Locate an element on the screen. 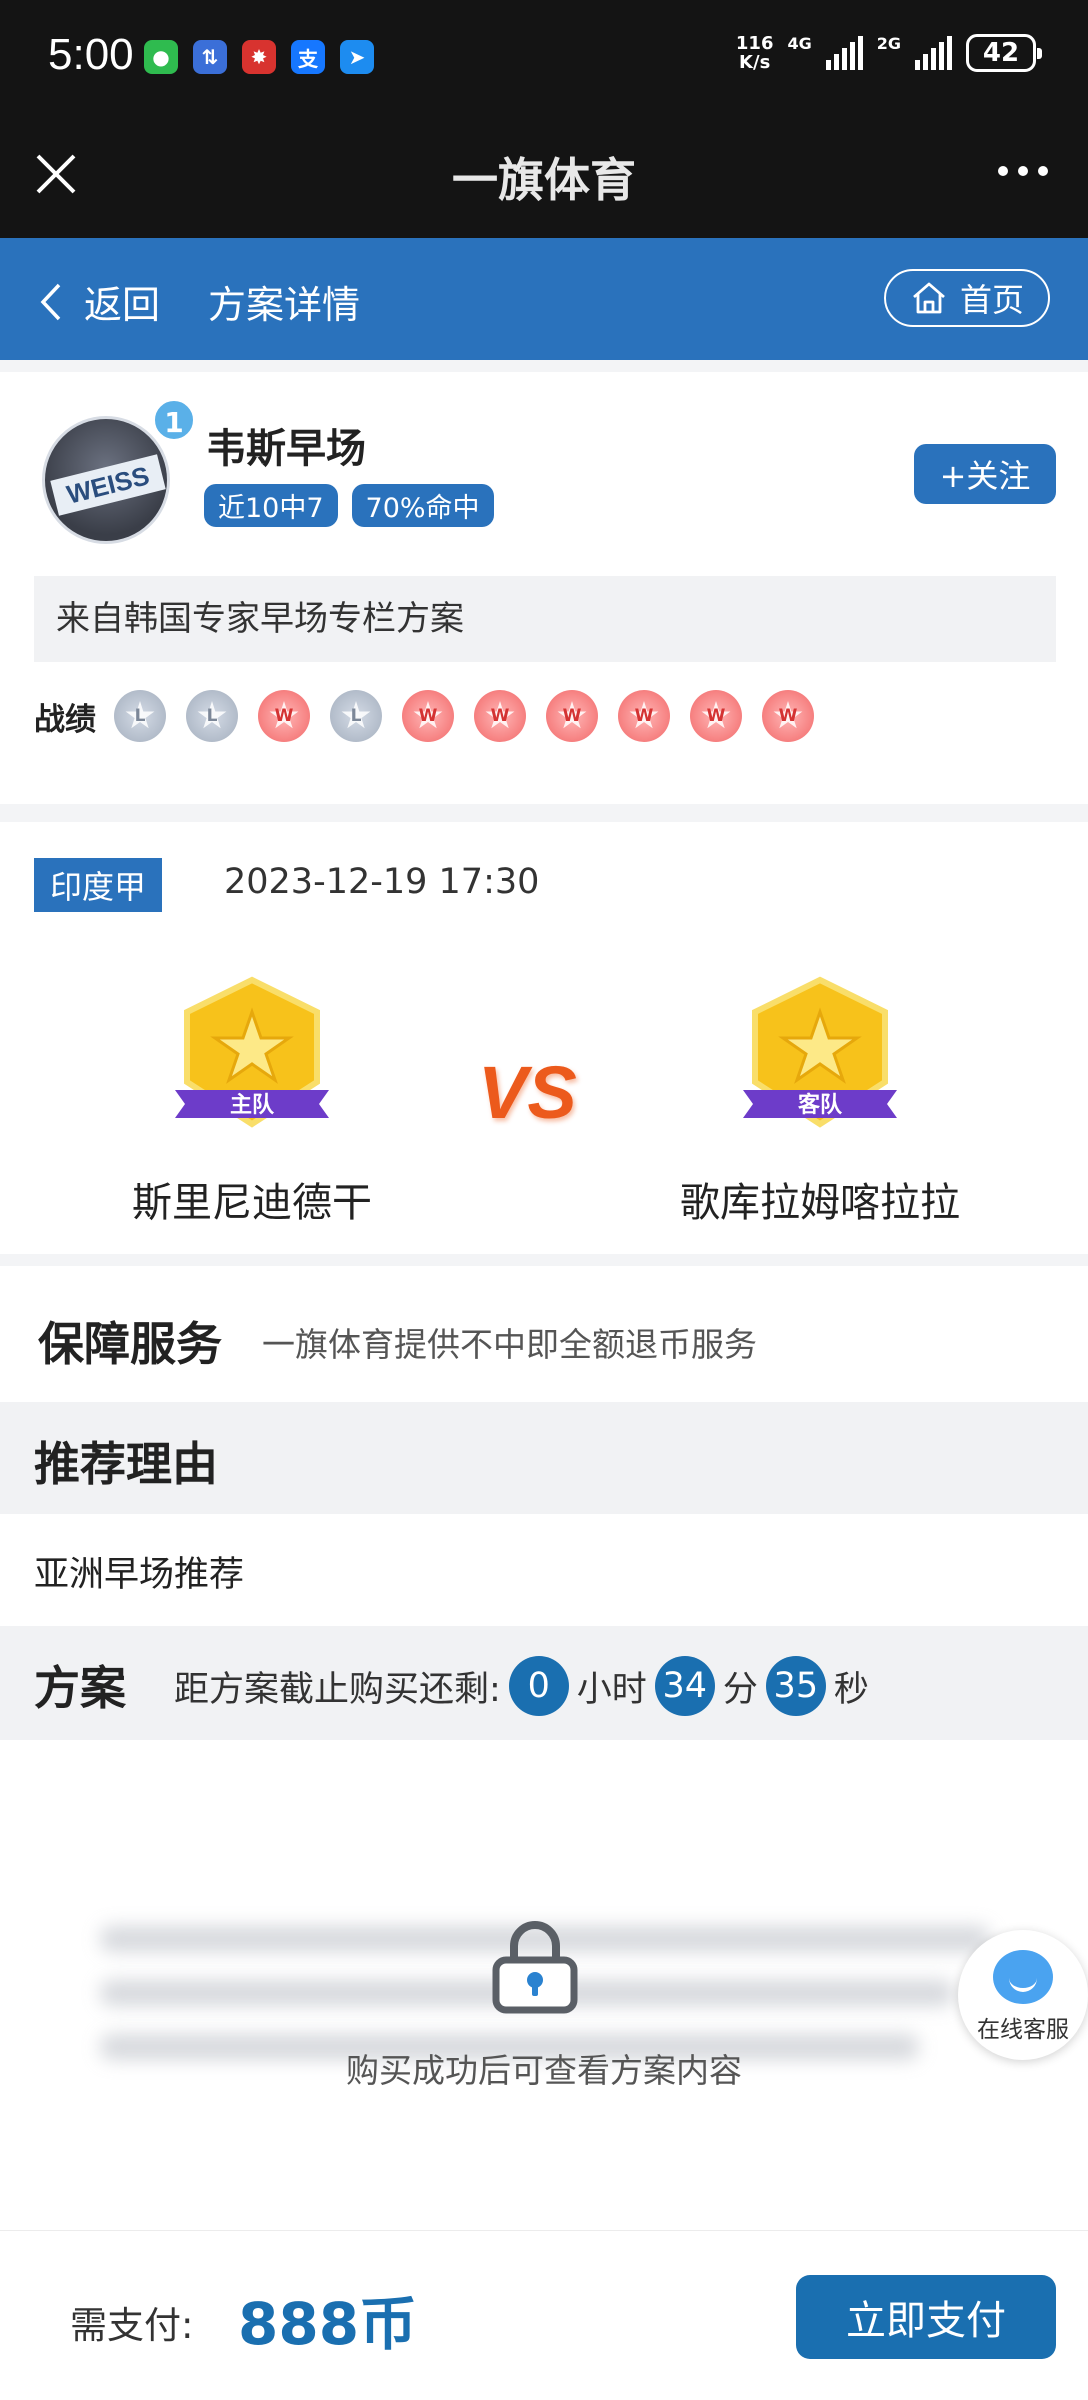  status-time: 5:00 is located at coordinates (91, 54).